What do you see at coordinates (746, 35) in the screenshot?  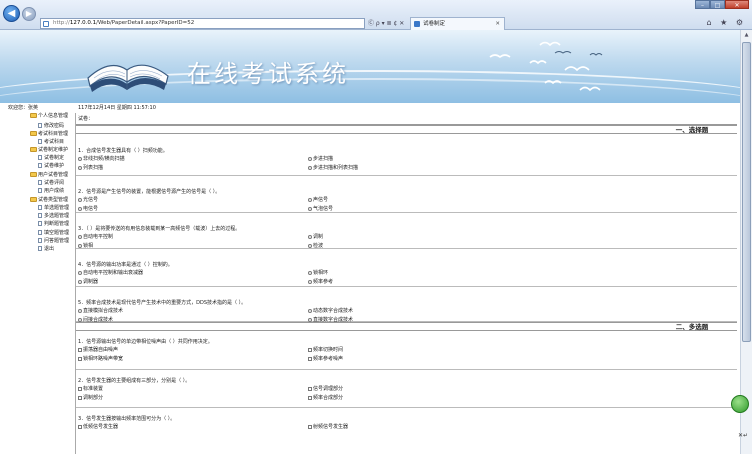 I see `scroll-up-icon: ▲` at bounding box center [746, 35].